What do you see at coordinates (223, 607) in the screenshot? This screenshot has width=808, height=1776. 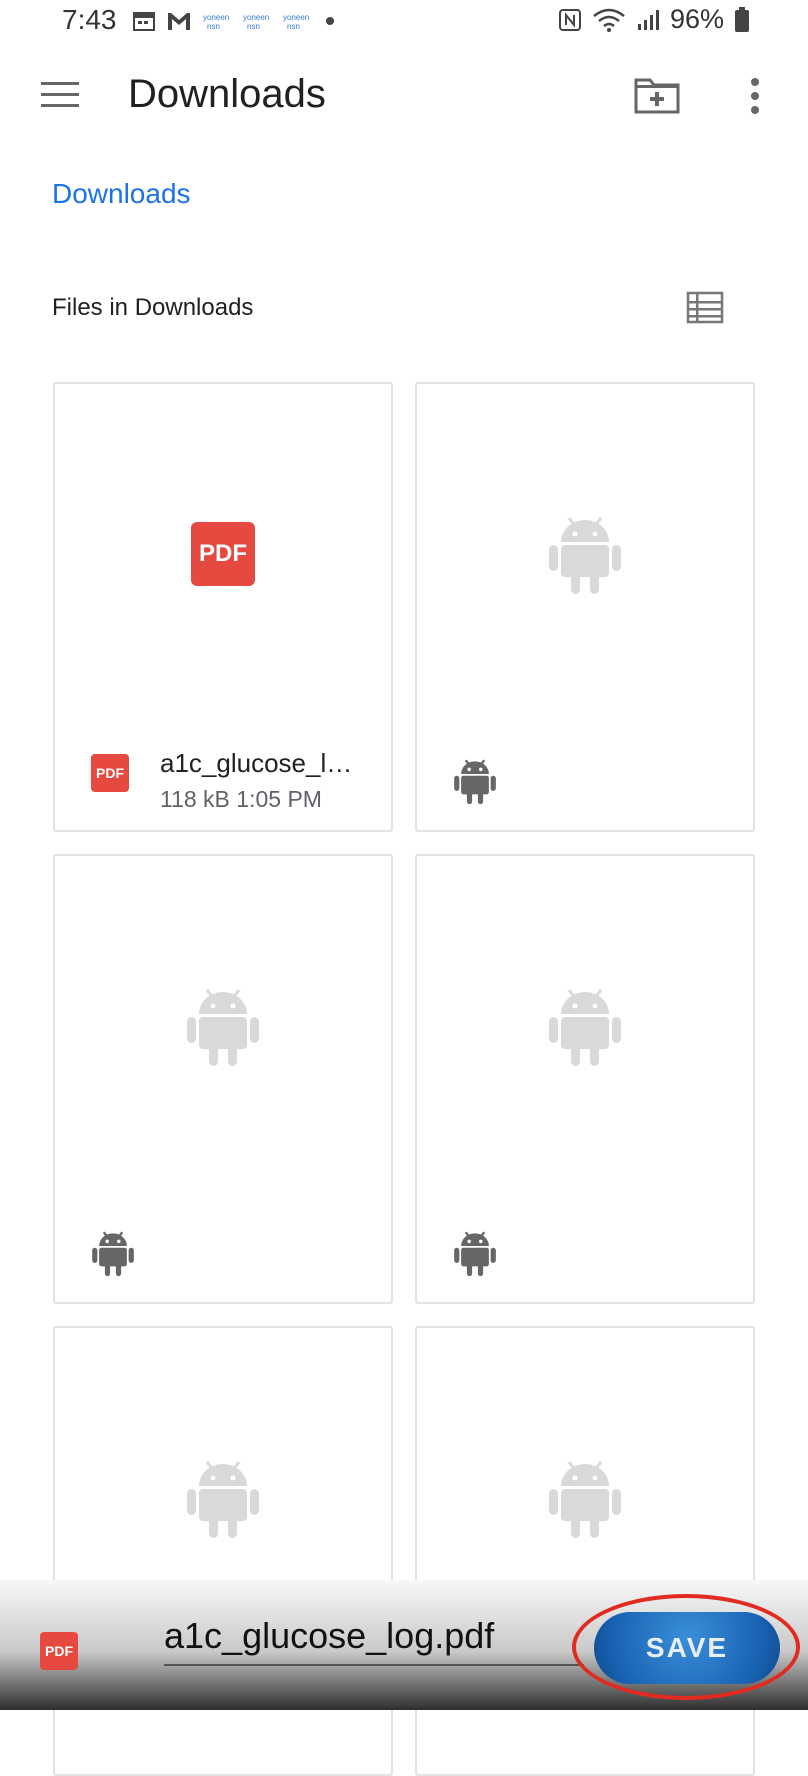 I see `file-card: PDF PDF a1c_glucose_l… 118 kB 1:05 PM` at bounding box center [223, 607].